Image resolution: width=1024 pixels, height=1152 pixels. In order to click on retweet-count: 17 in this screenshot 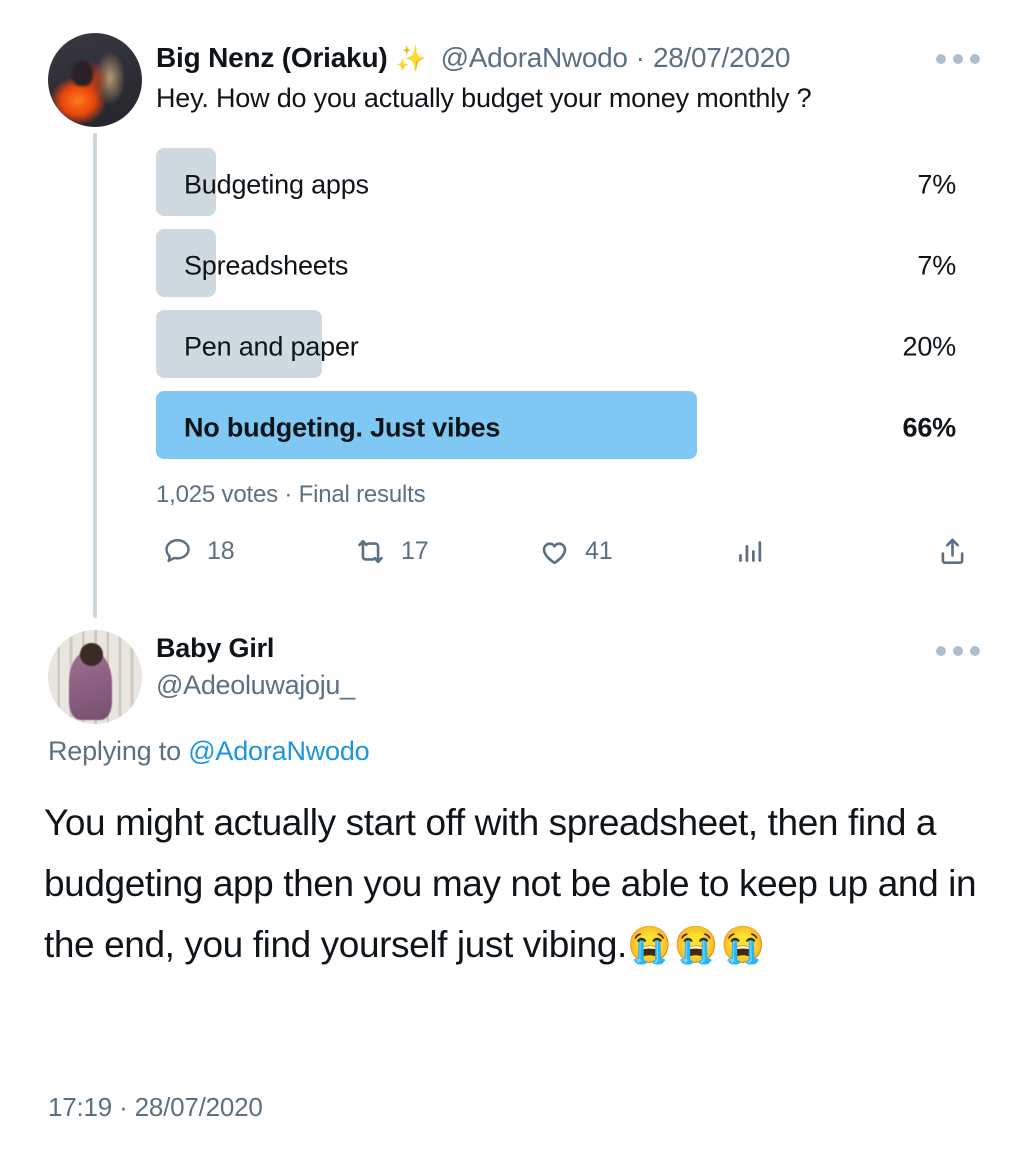, I will do `click(415, 550)`.